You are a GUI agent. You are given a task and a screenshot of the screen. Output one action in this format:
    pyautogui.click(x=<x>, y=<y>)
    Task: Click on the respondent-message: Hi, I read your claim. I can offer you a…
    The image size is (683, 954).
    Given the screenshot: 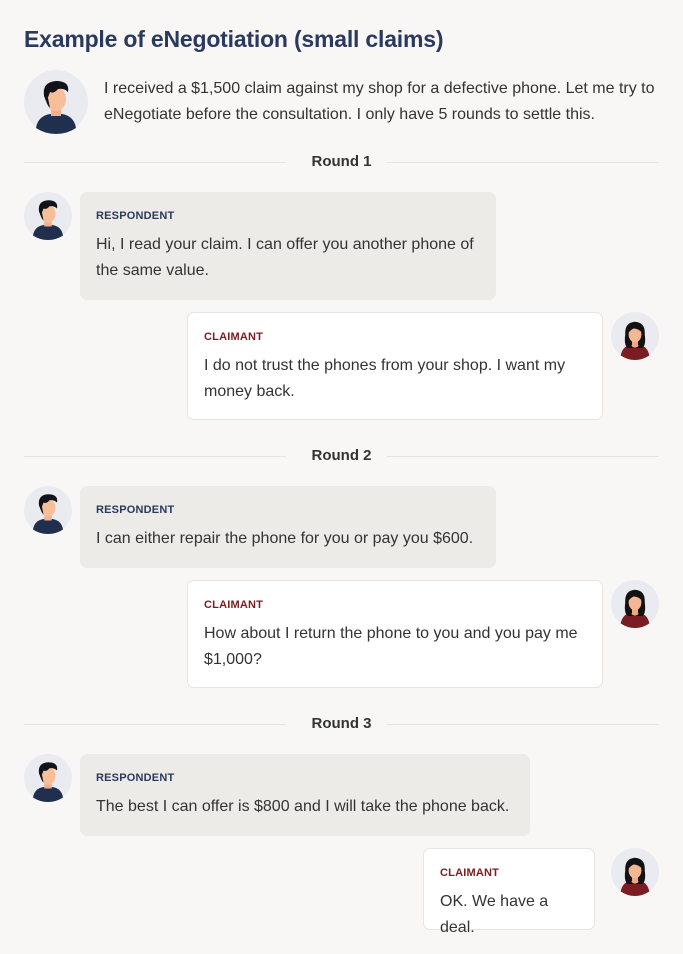 What is the action you would take?
    pyautogui.click(x=285, y=257)
    